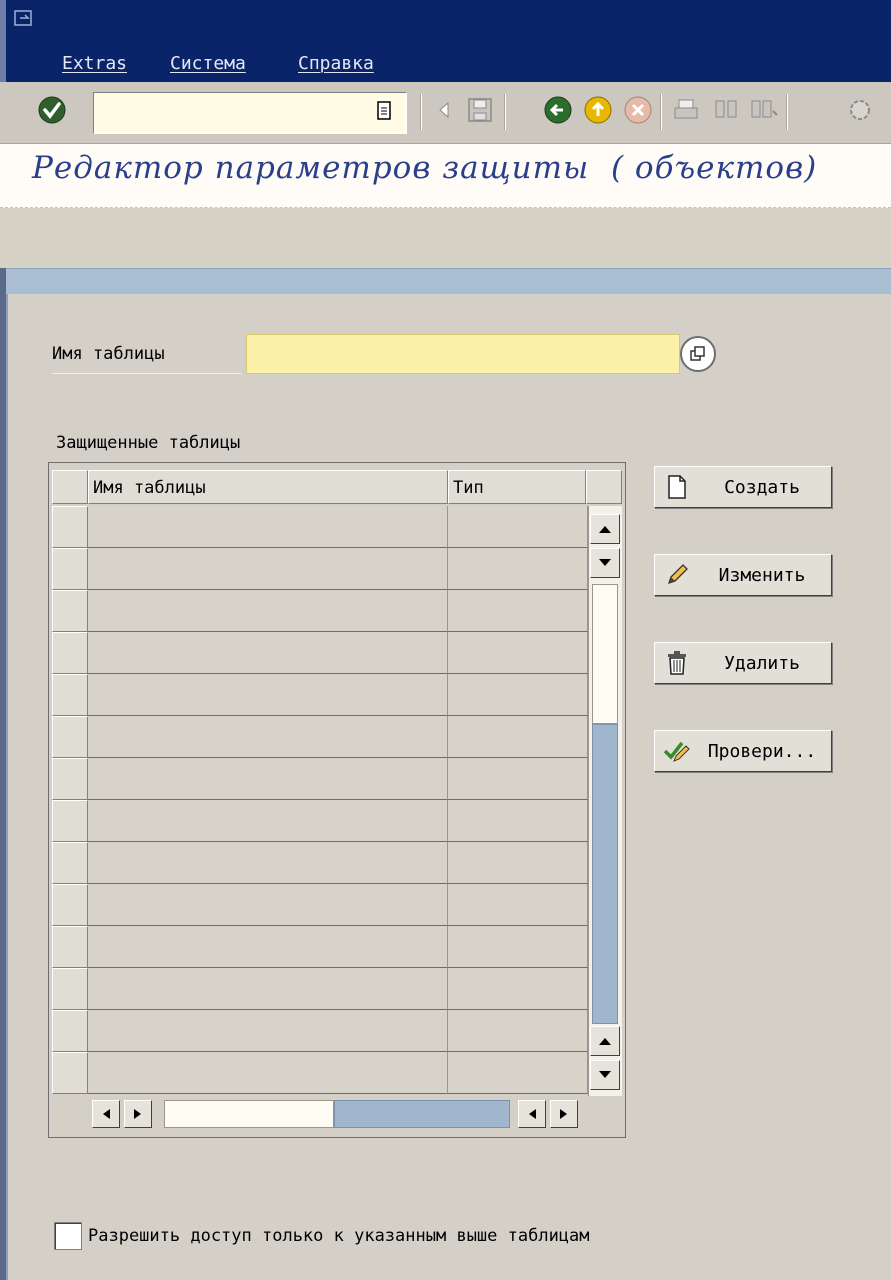  I want to click on ok-icon, so click(52, 110).